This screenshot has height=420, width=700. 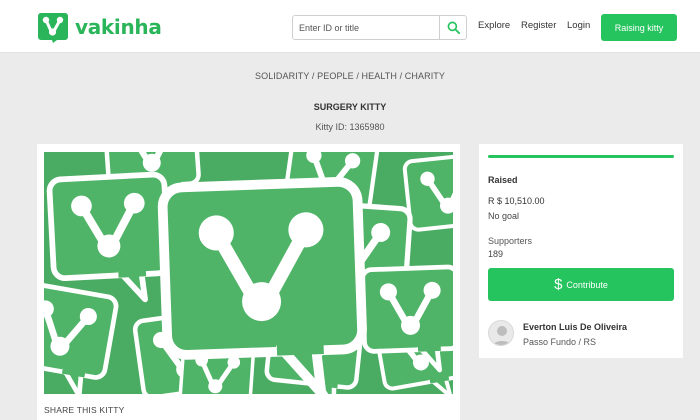 I want to click on nav-register-link: Register, so click(x=538, y=25).